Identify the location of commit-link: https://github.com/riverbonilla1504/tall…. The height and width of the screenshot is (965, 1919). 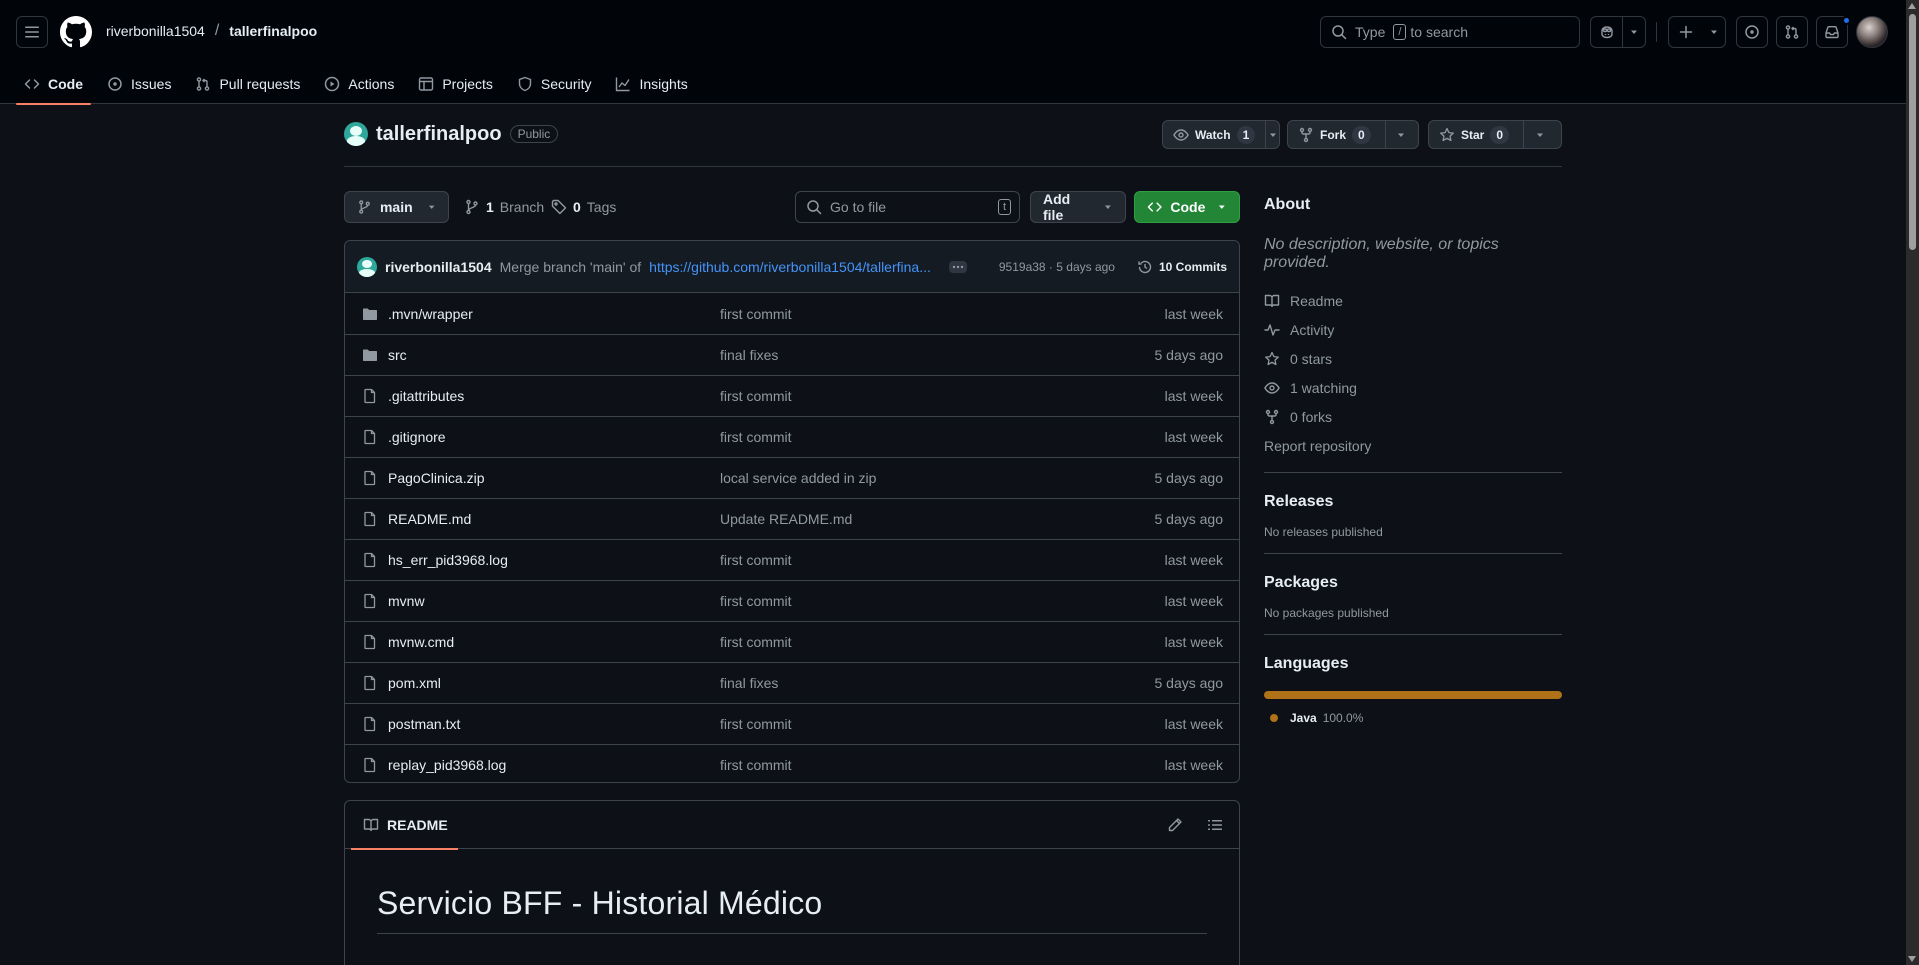
(790, 267).